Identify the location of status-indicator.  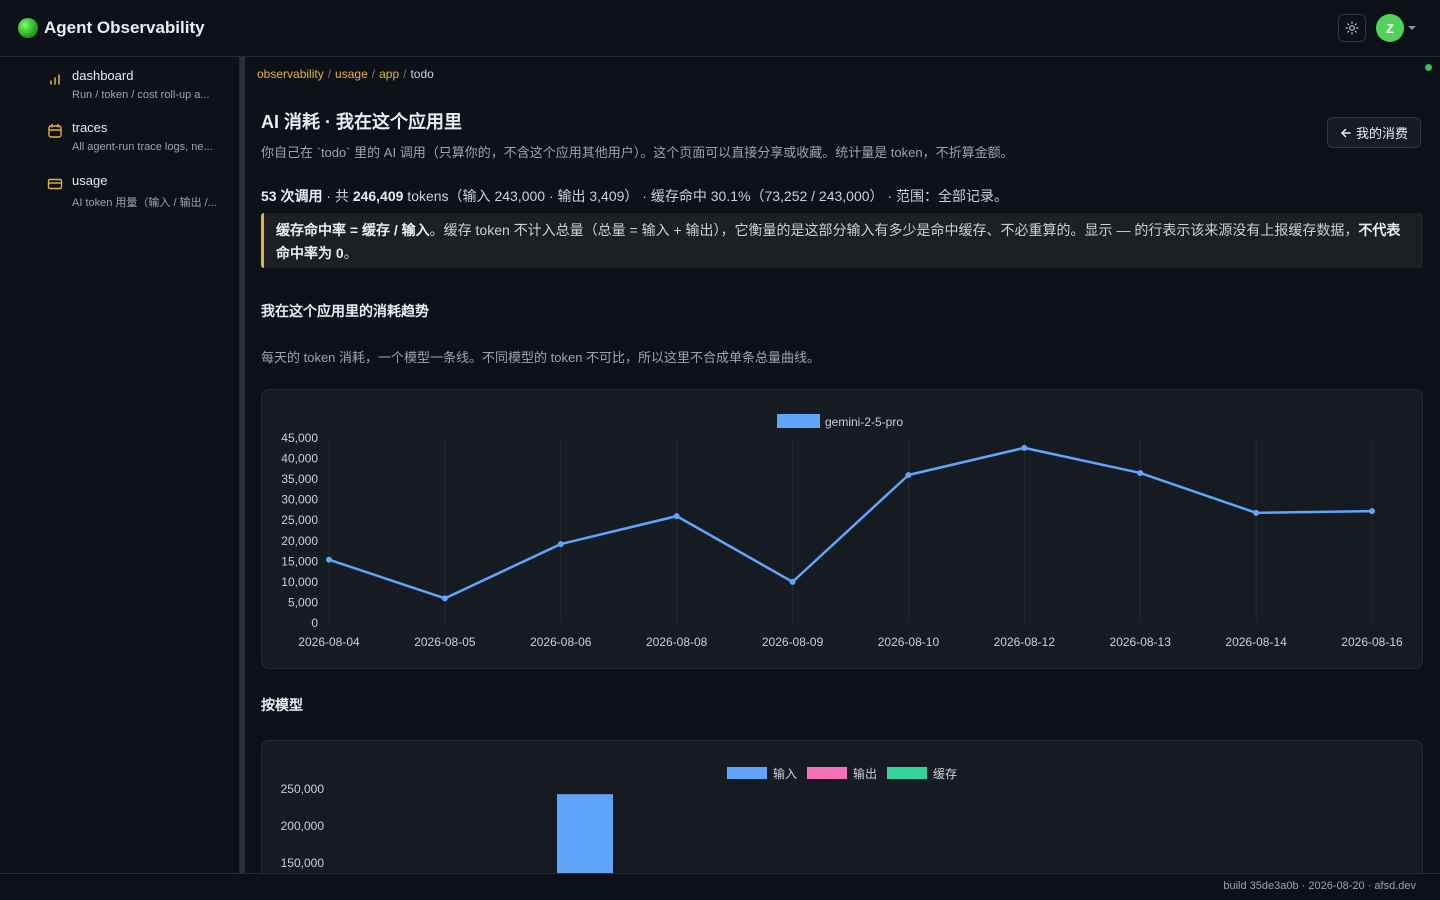
(1428, 67).